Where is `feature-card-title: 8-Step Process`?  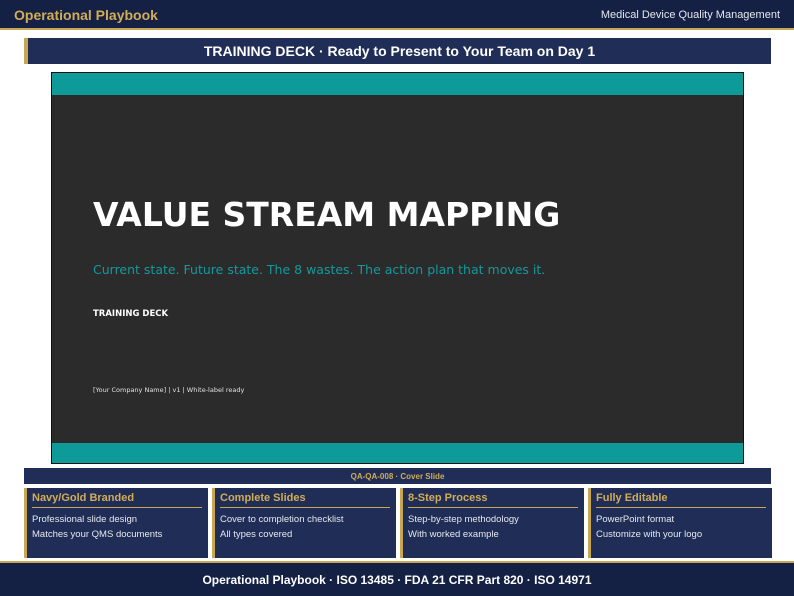
feature-card-title: 8-Step Process is located at coordinates (493, 500).